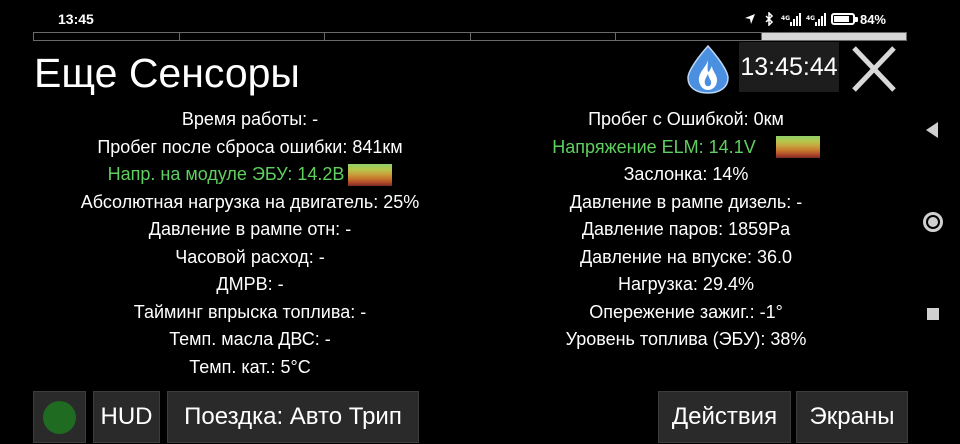 This screenshot has height=444, width=960. What do you see at coordinates (769, 19) in the screenshot?
I see `bluetooth-icon` at bounding box center [769, 19].